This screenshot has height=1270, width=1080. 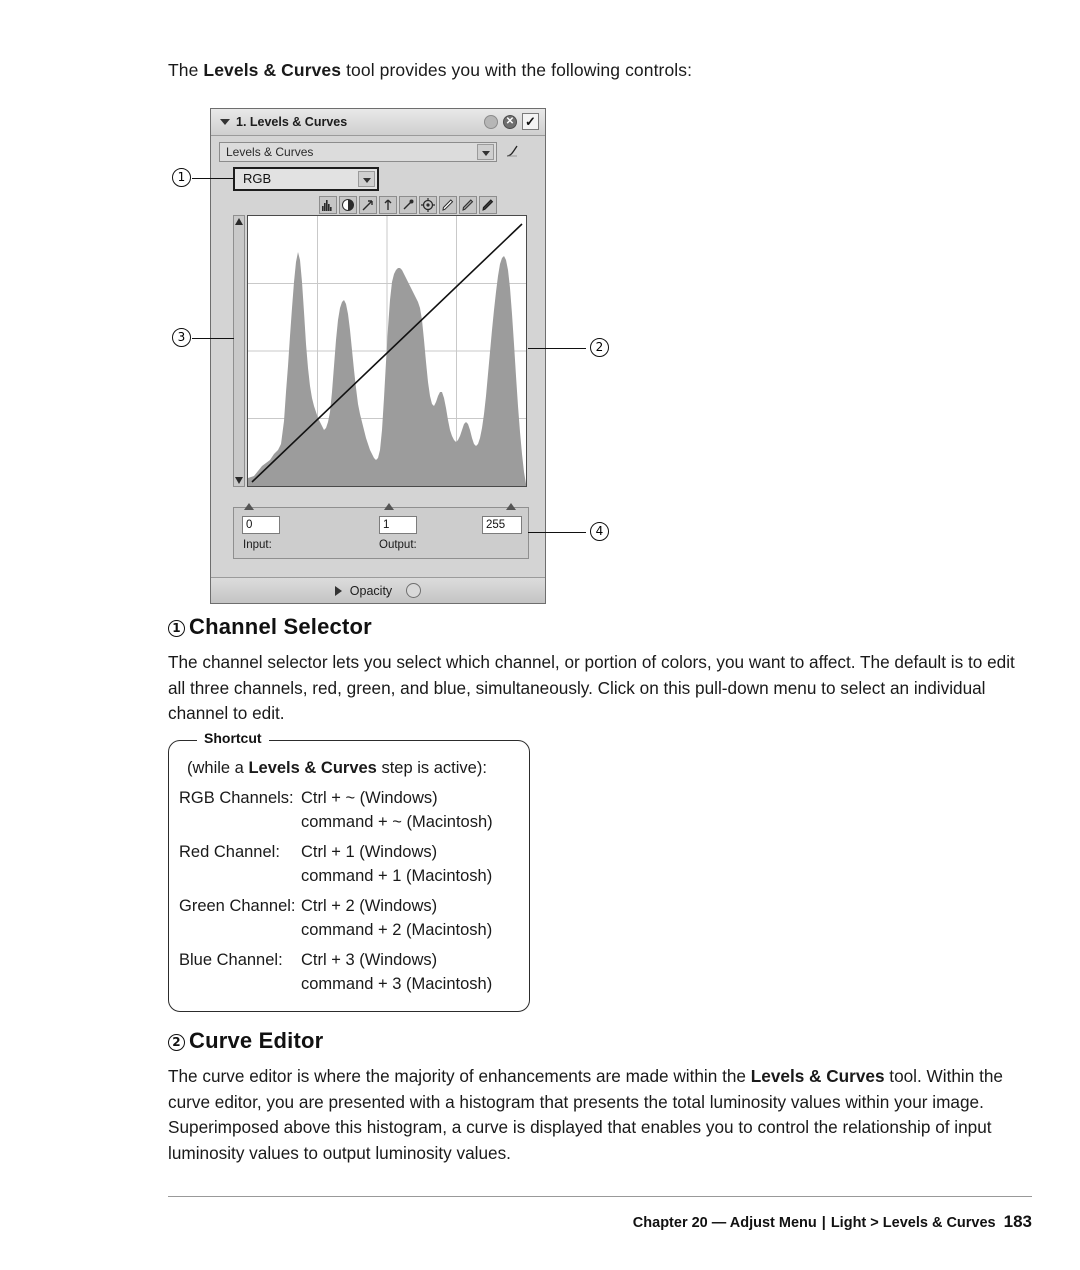 What do you see at coordinates (249, 506) in the screenshot?
I see `black-point-handle-icon` at bounding box center [249, 506].